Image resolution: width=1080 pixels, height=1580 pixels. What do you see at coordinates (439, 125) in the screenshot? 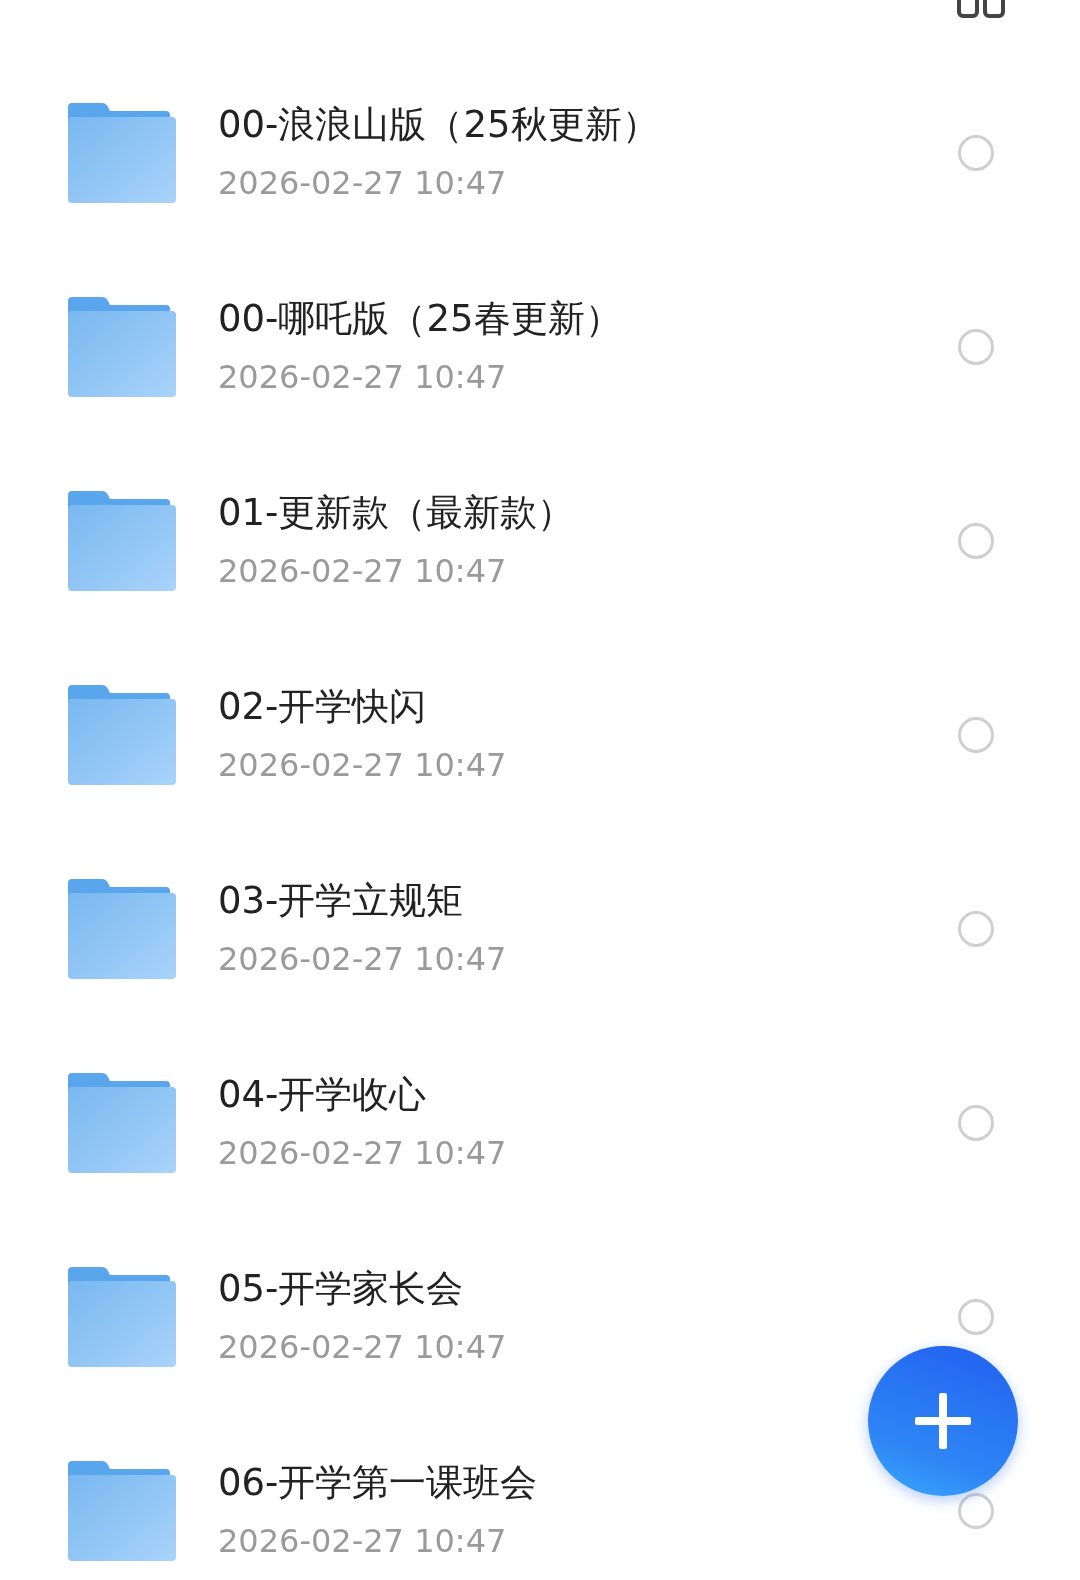
I see `folder-name: 00-浪浪山版（25秋更新）` at bounding box center [439, 125].